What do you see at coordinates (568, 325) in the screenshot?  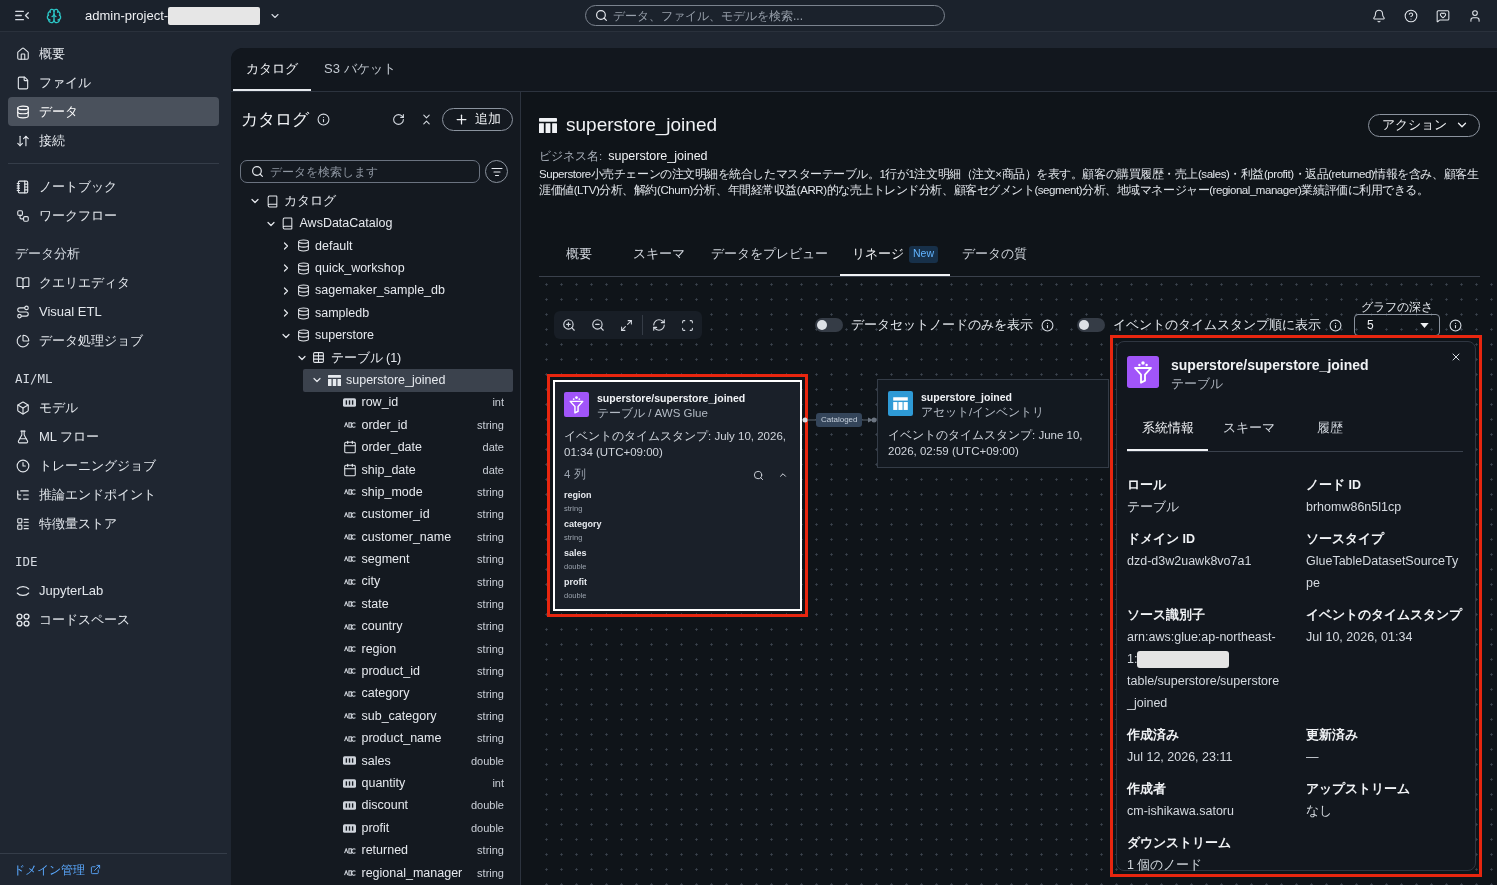 I see `zoom-in-icon` at bounding box center [568, 325].